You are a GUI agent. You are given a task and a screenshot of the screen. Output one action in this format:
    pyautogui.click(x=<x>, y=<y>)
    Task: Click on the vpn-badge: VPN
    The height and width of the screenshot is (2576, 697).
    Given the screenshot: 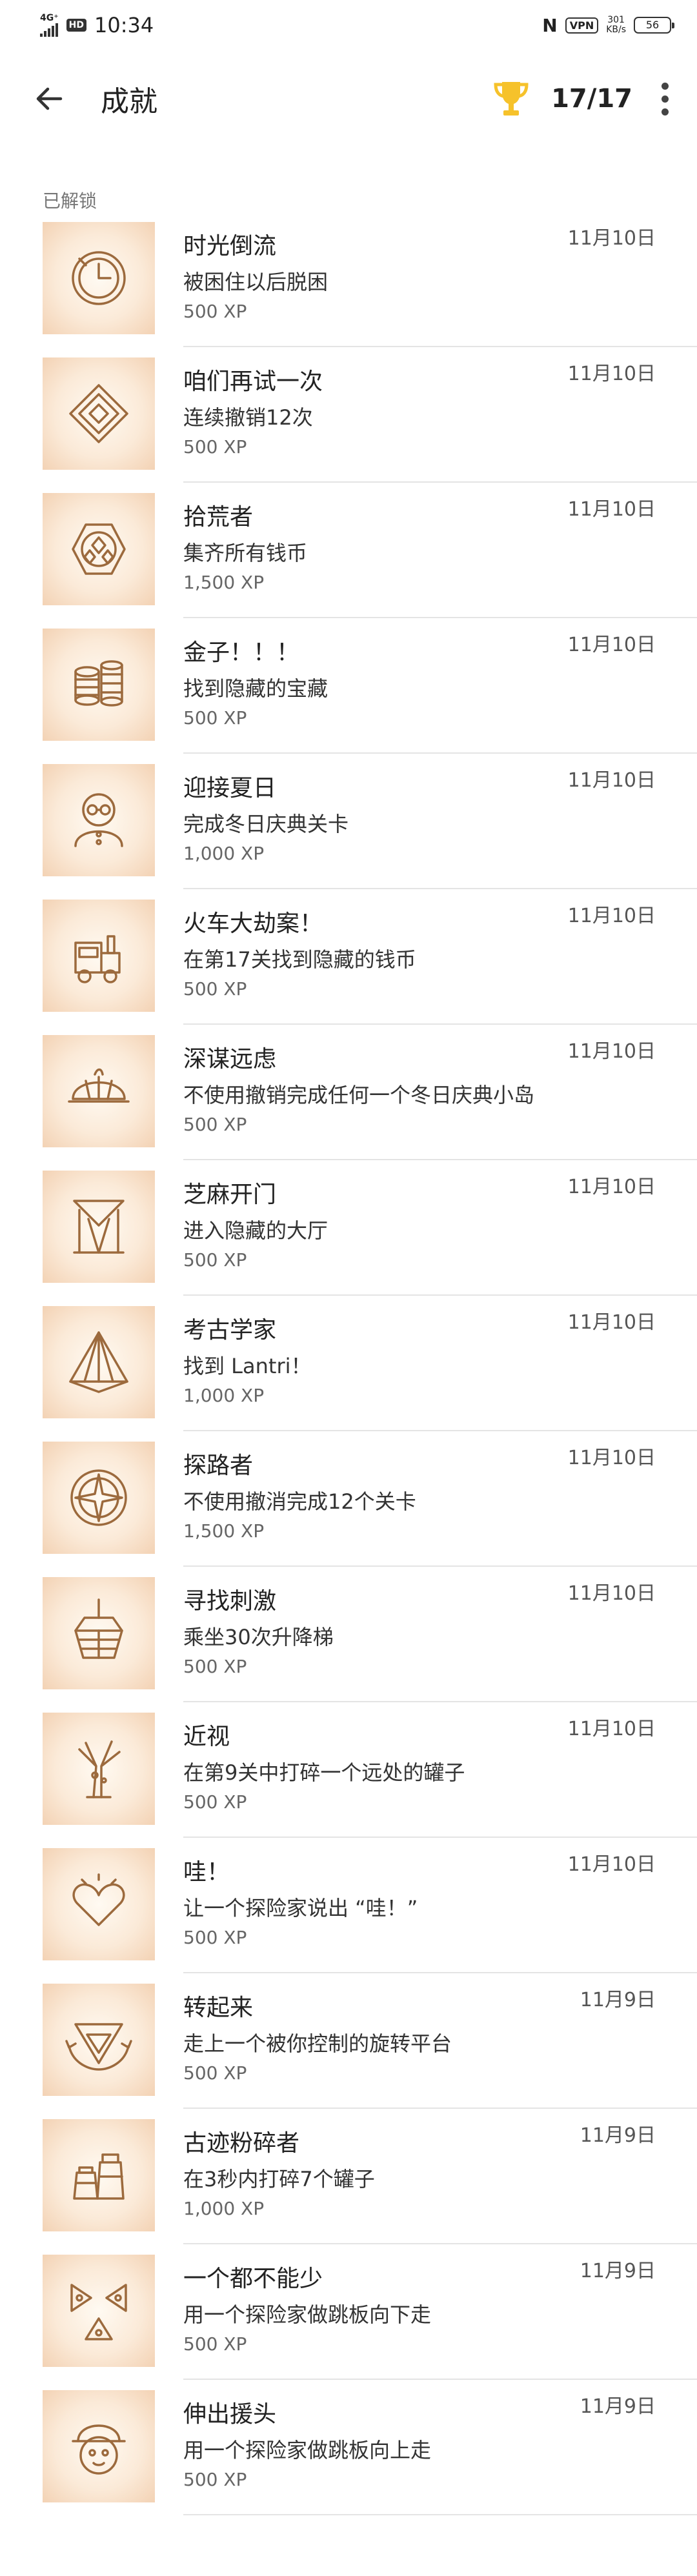 What is the action you would take?
    pyautogui.click(x=582, y=25)
    